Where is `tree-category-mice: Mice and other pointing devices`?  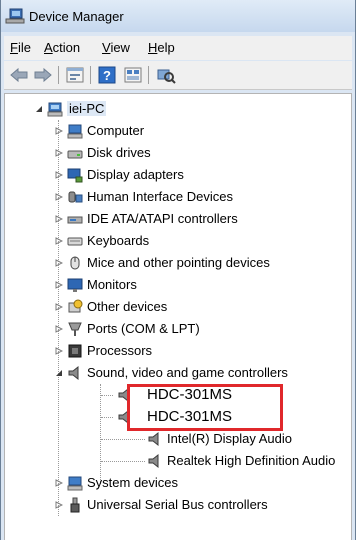 tree-category-mice: Mice and other pointing devices is located at coordinates (175, 263).